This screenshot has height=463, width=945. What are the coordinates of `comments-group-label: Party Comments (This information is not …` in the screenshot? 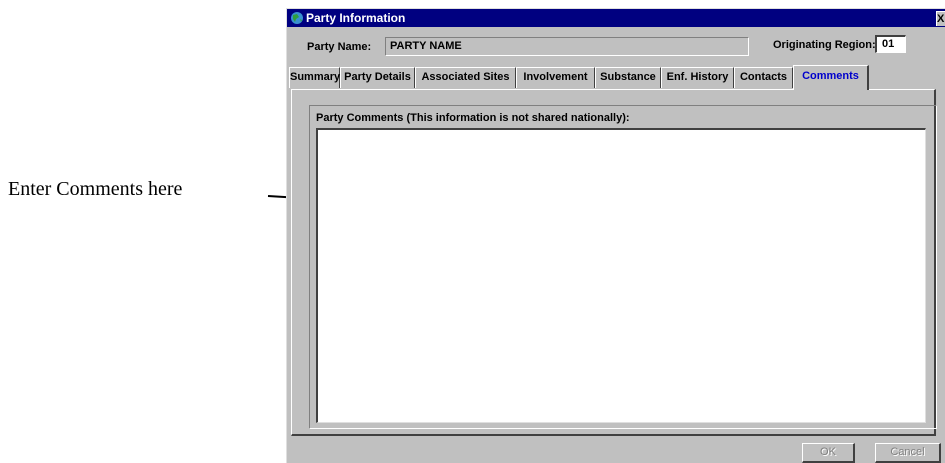 It's located at (473, 118).